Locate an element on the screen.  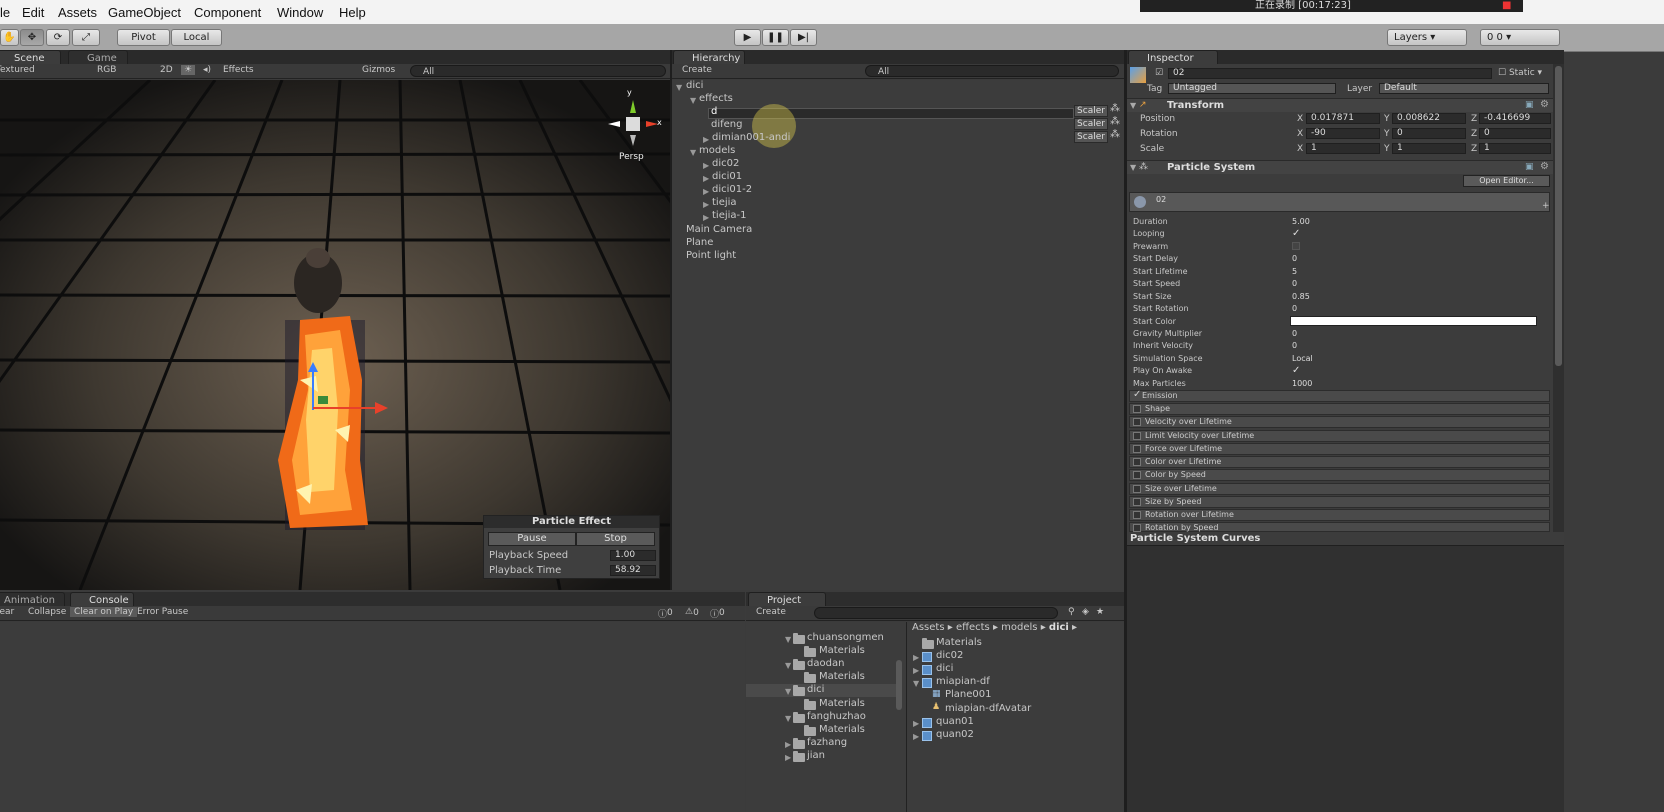
particle-pause-button: Pause is located at coordinates (532, 539).